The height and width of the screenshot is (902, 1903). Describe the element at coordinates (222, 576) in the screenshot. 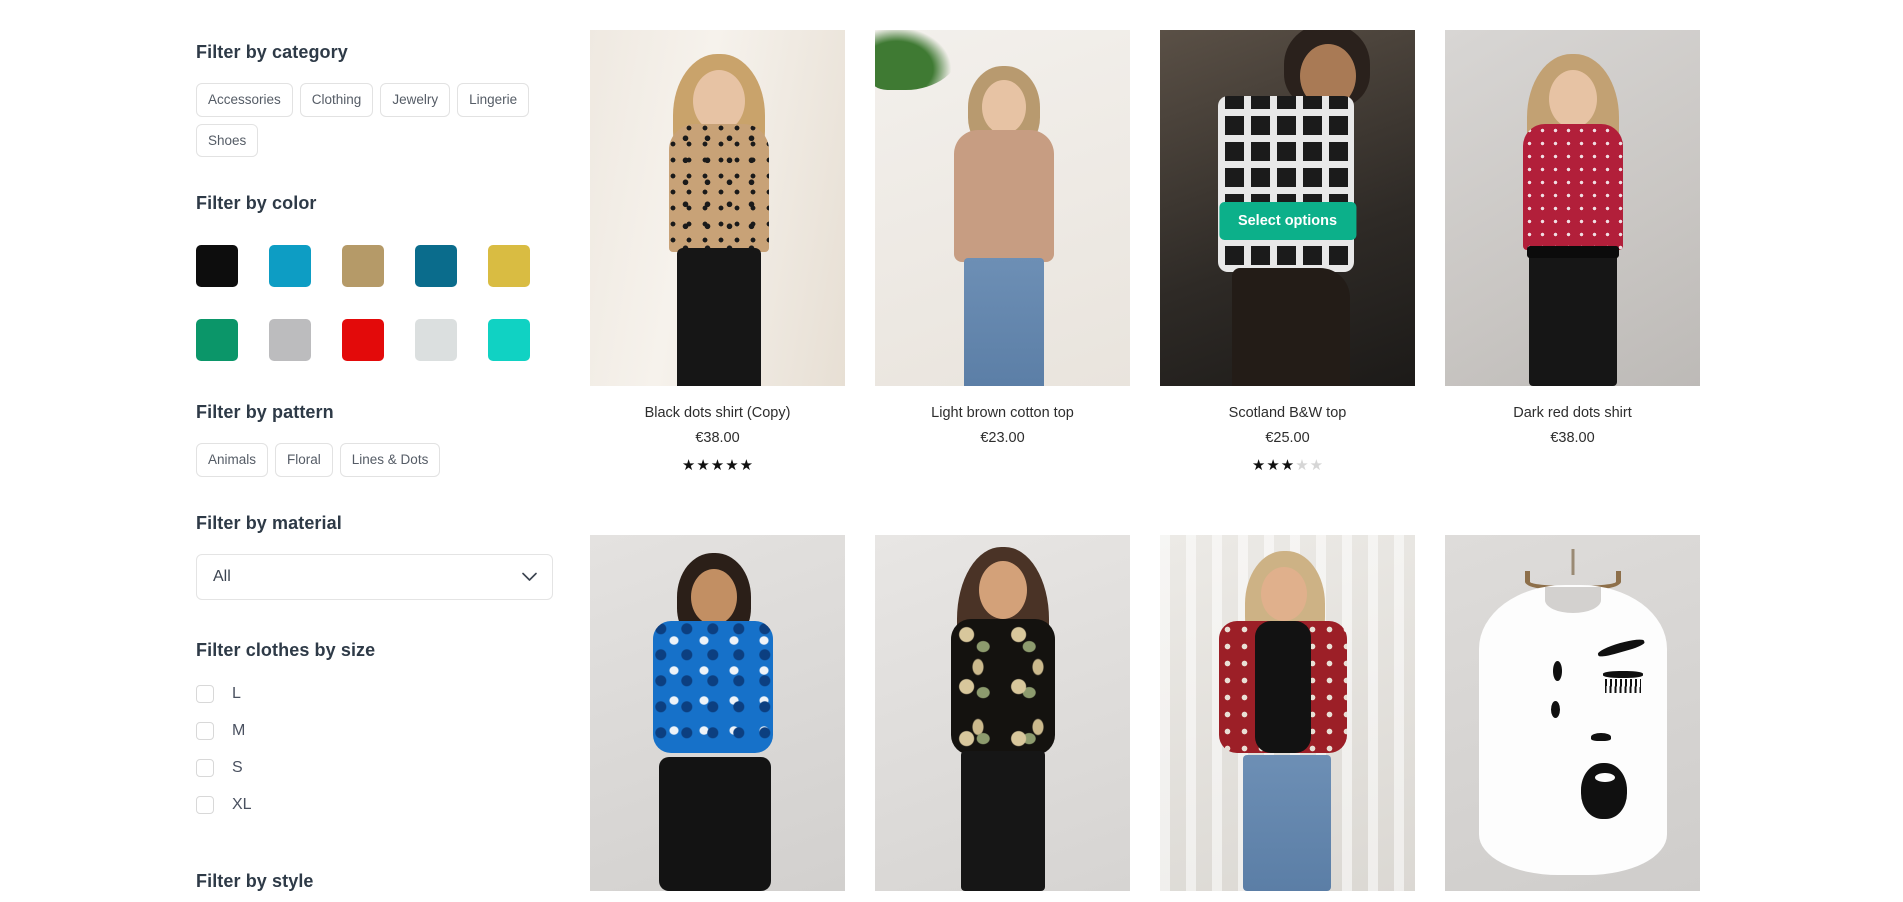

I see `material-select-value: All` at that location.